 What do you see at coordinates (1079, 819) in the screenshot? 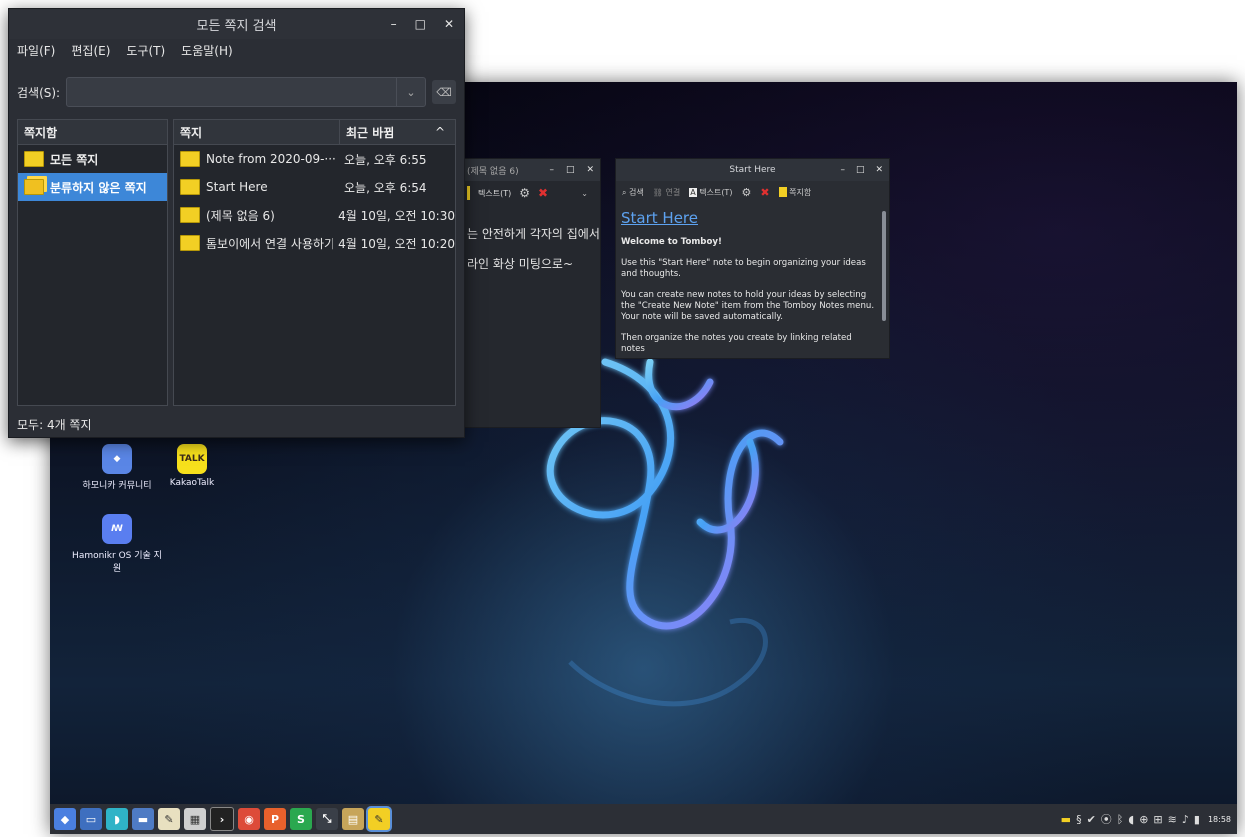
I see `sync-icon: §` at bounding box center [1079, 819].